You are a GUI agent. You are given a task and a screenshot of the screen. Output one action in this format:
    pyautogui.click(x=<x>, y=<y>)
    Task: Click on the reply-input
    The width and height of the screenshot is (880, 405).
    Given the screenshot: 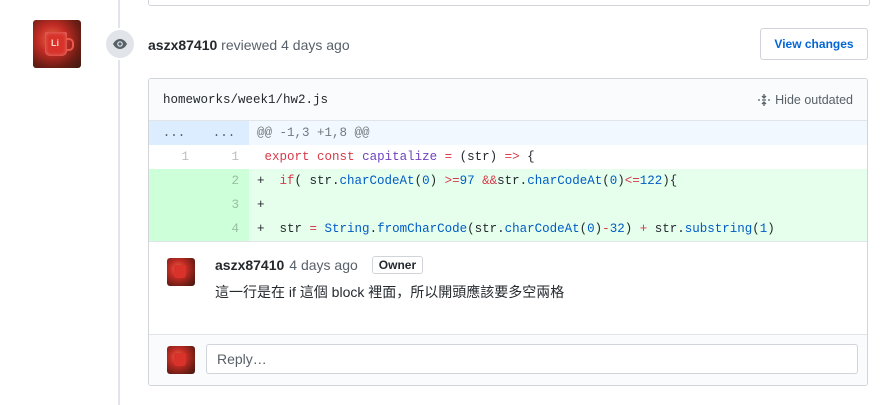 What is the action you would take?
    pyautogui.click(x=532, y=359)
    